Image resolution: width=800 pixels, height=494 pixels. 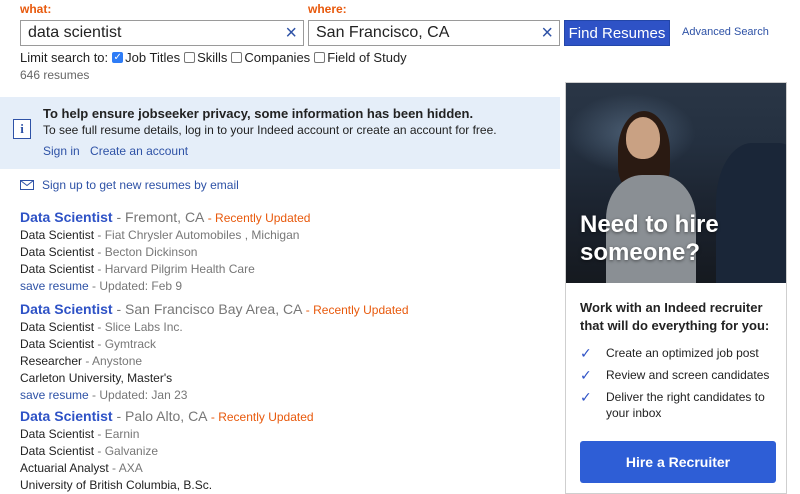 I want to click on hire-recruiter-button: Hire a Recruiter, so click(x=678, y=462).